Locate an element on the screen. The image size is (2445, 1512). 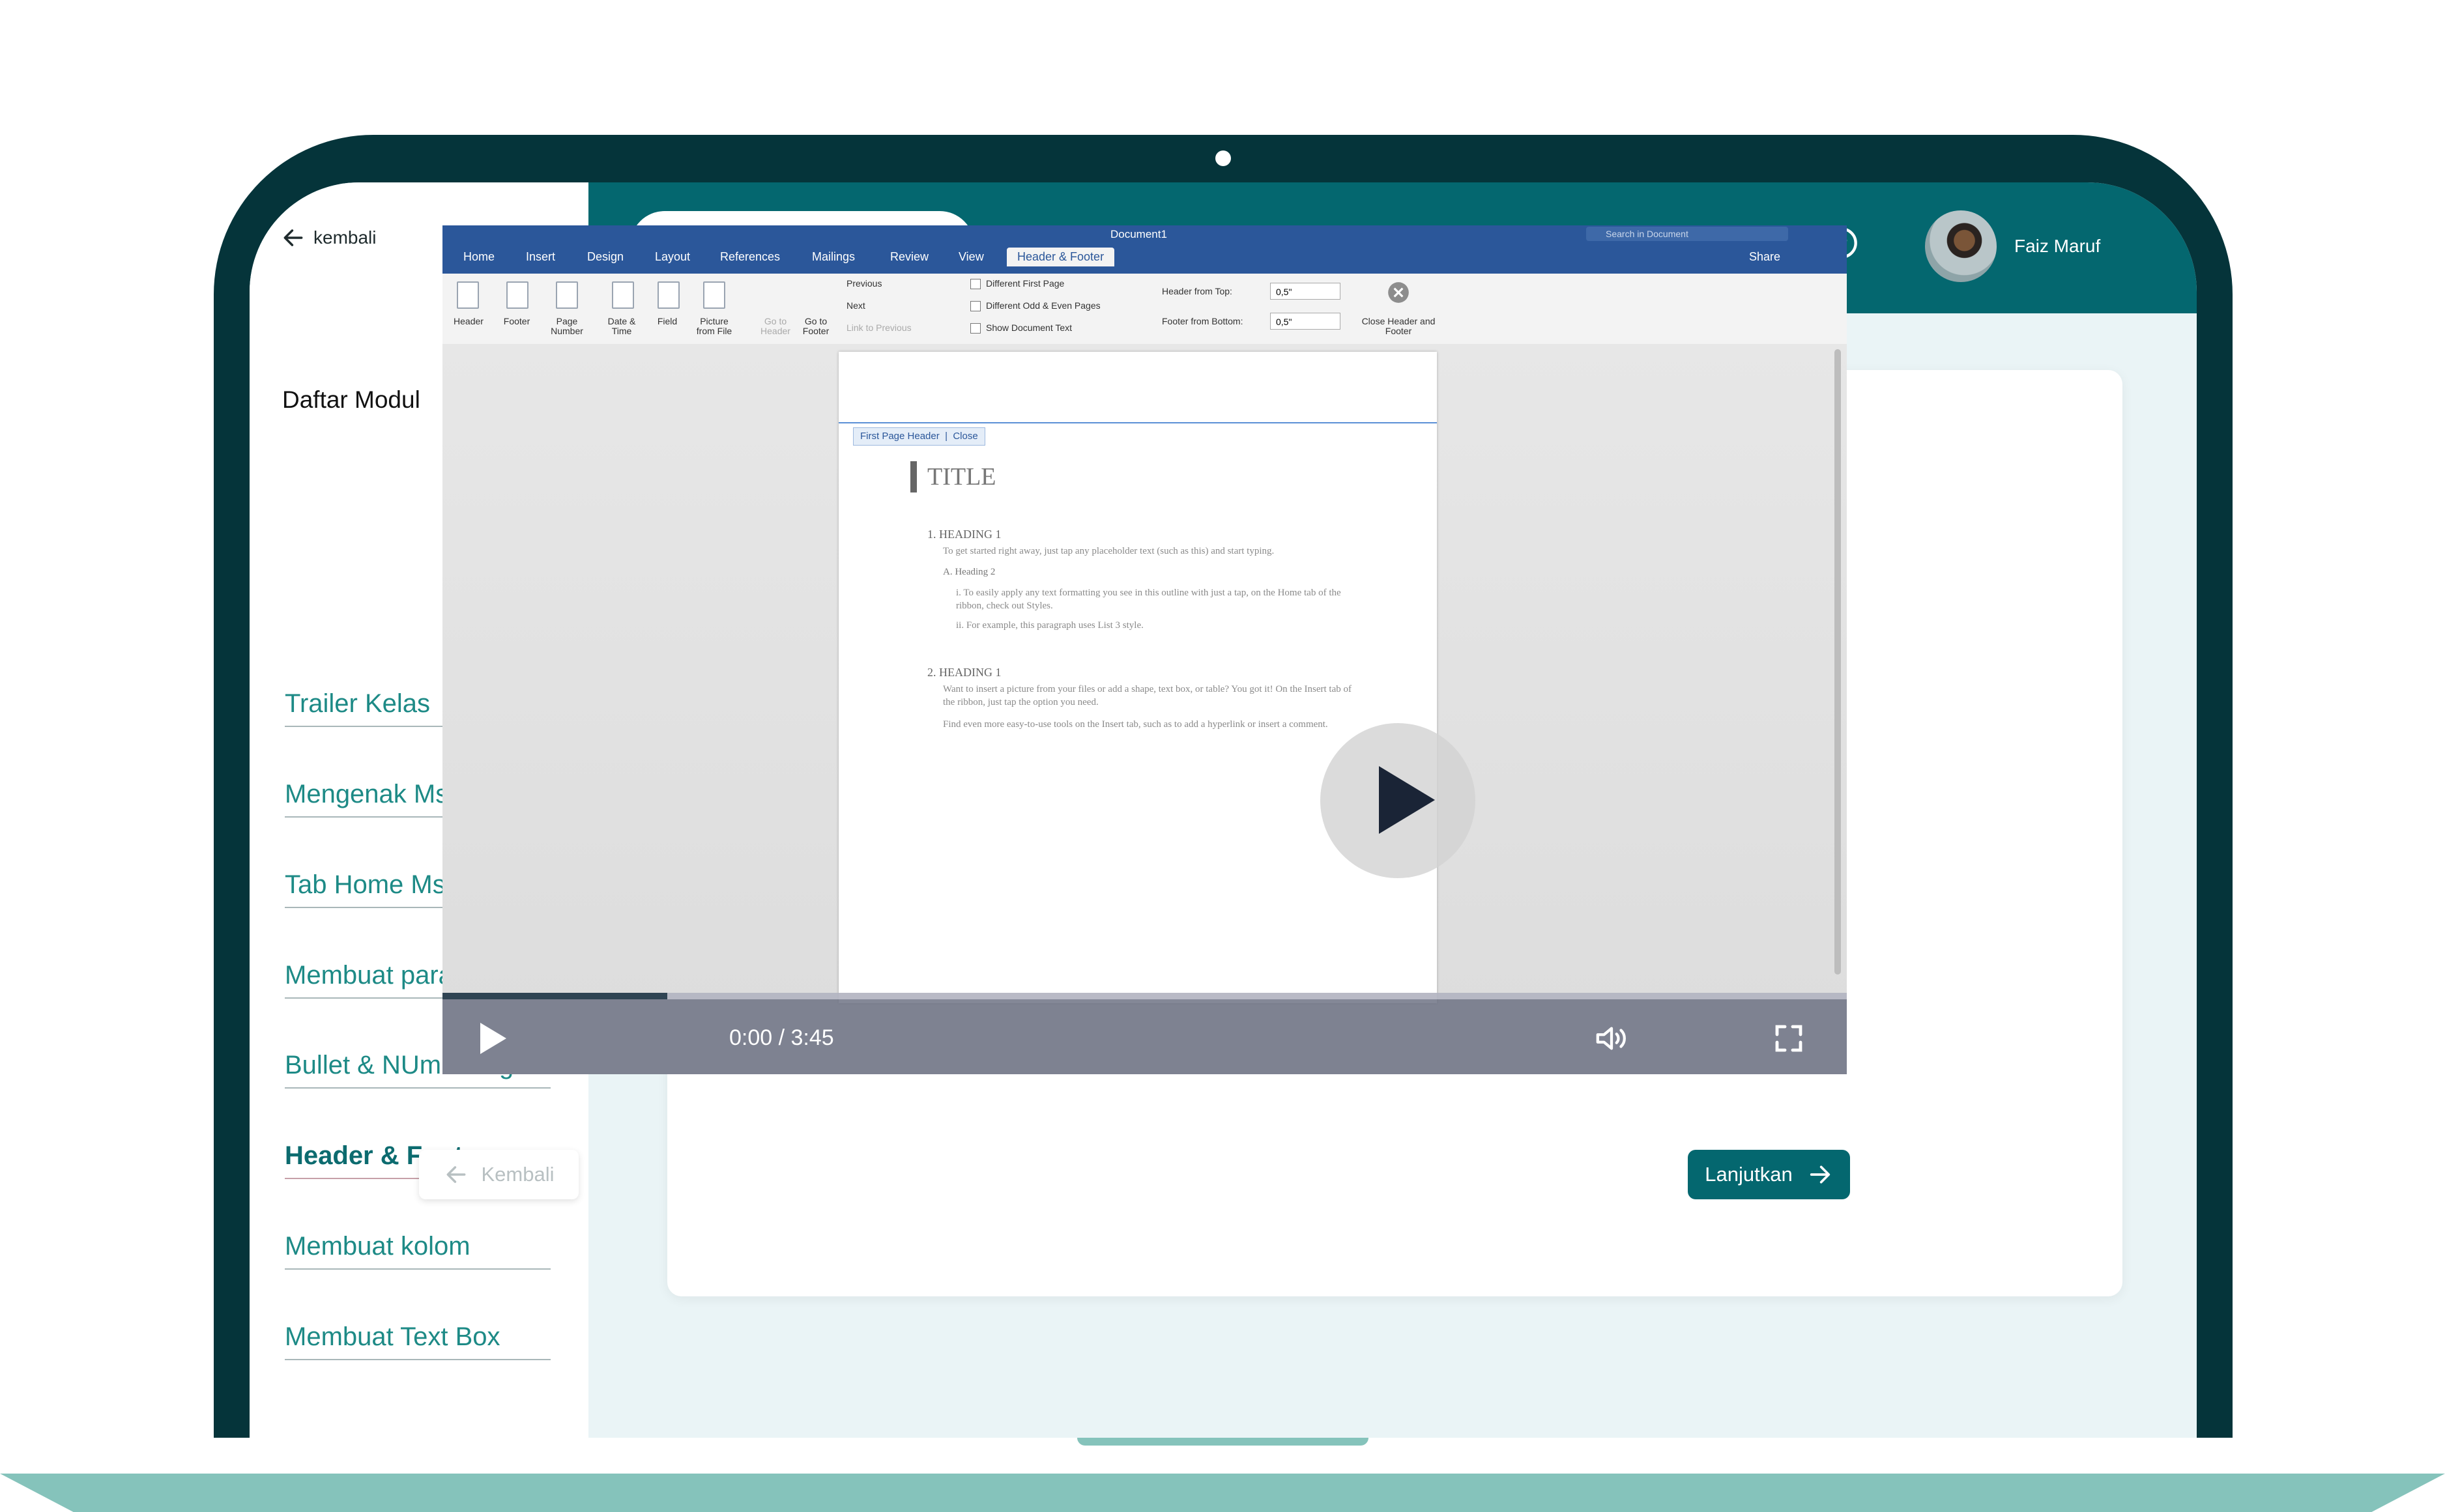
fullscreen-icon is located at coordinates (1788, 1038).